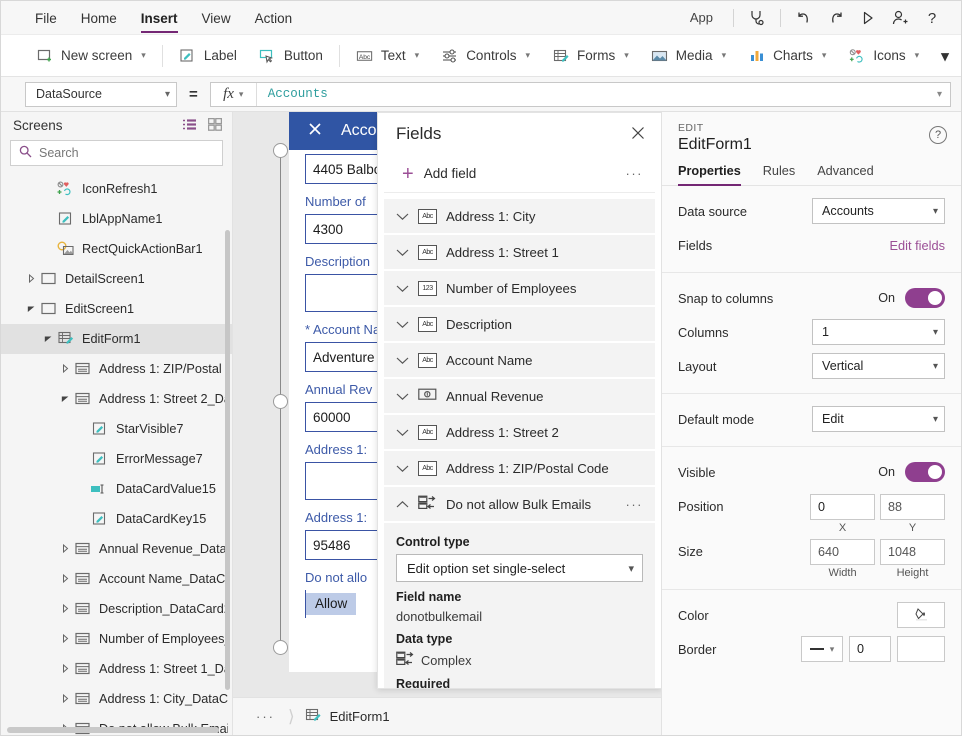  Describe the element at coordinates (900, 18) in the screenshot. I see `add-user-icon` at that location.